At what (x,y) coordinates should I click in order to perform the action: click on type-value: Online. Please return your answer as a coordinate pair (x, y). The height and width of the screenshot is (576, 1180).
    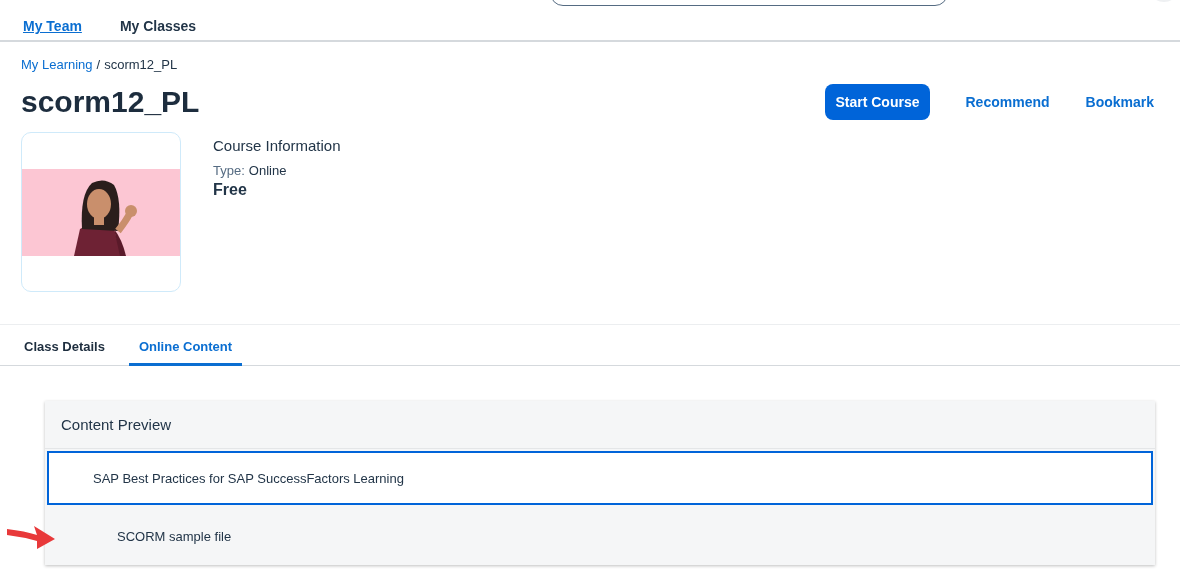
    Looking at the image, I should click on (267, 170).